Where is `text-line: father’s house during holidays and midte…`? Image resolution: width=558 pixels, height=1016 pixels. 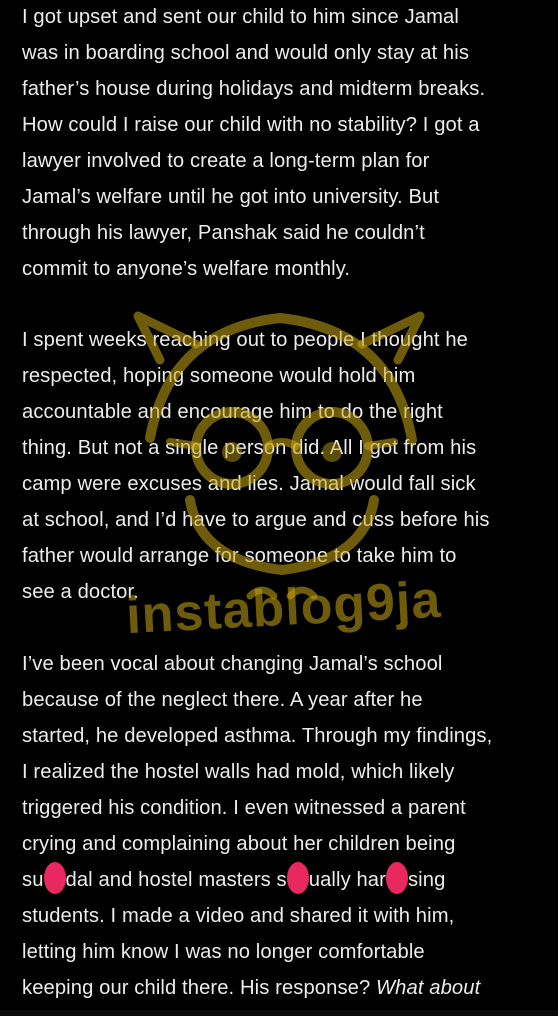
text-line: father’s house during holidays and midte… is located at coordinates (254, 89).